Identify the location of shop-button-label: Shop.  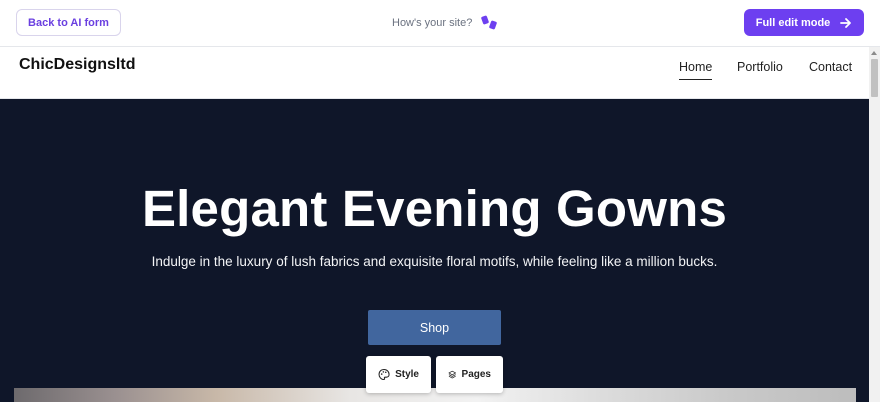
(434, 327).